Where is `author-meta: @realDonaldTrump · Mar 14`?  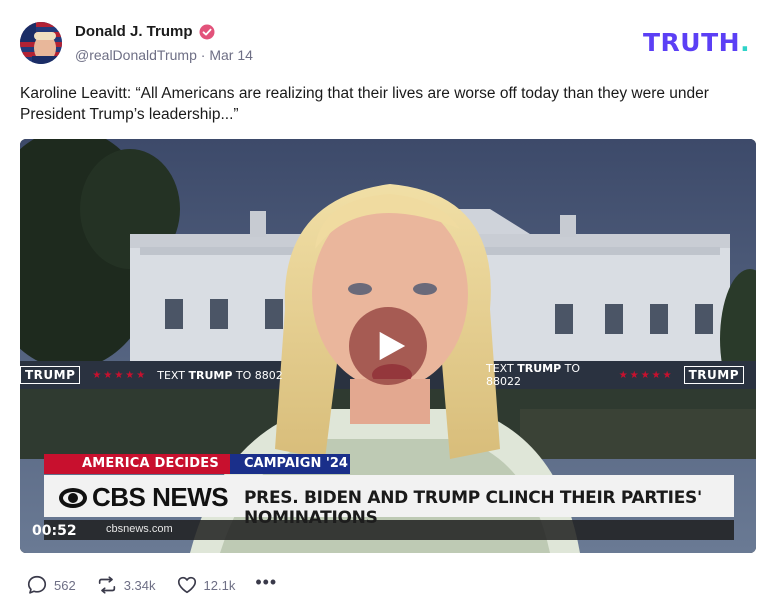 author-meta: @realDonaldTrump · Mar 14 is located at coordinates (164, 55).